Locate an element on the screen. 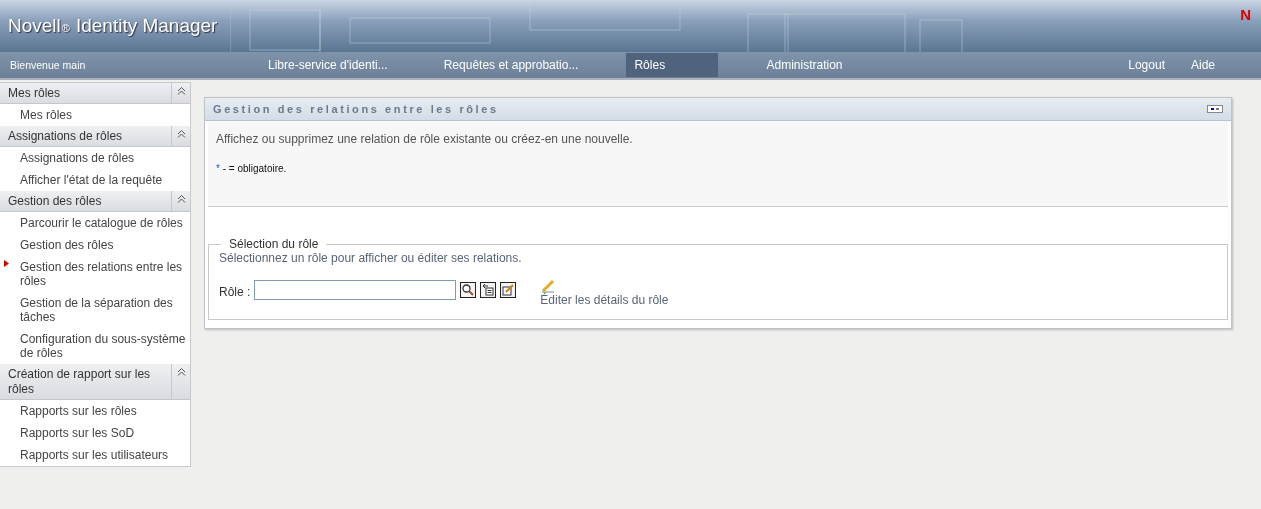  section-title: Création de rapport sur les rôles is located at coordinates (79, 382).